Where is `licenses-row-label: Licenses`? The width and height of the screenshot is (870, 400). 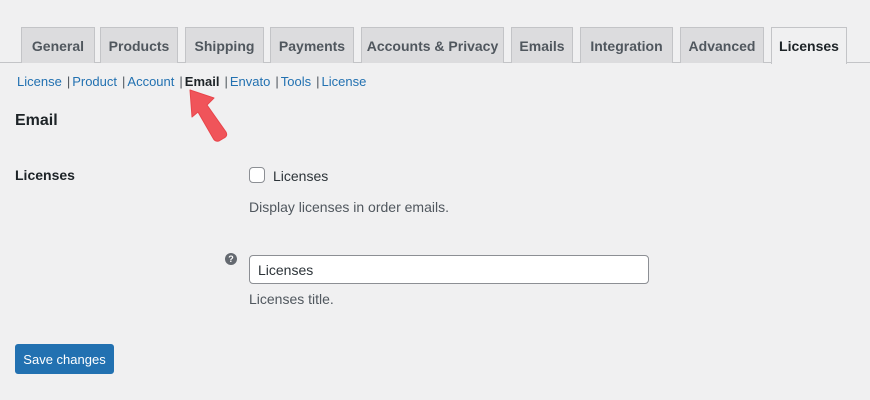 licenses-row-label: Licenses is located at coordinates (45, 175).